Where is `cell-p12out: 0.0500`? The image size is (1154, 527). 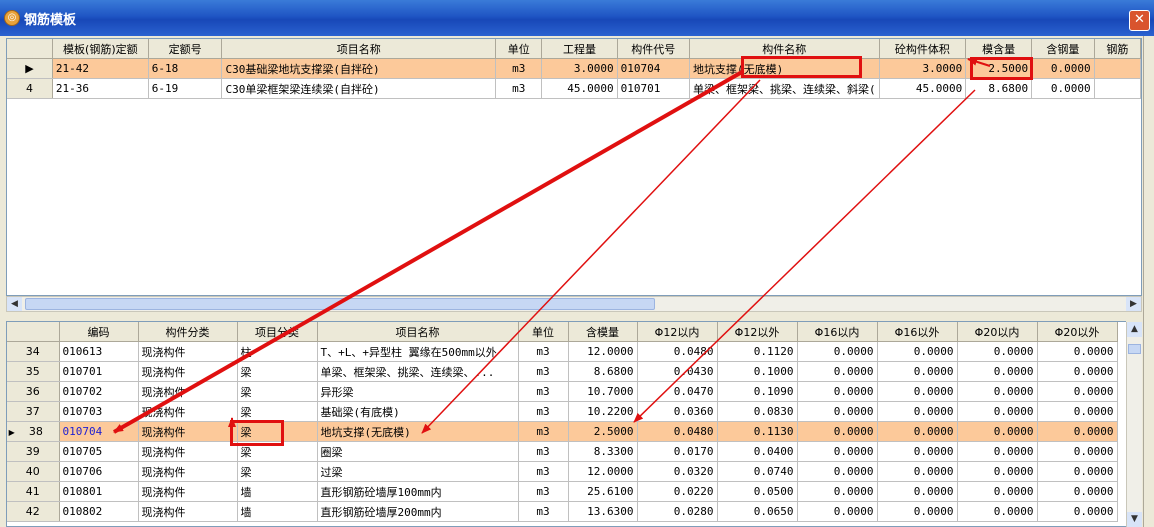 cell-p12out: 0.0500 is located at coordinates (757, 491).